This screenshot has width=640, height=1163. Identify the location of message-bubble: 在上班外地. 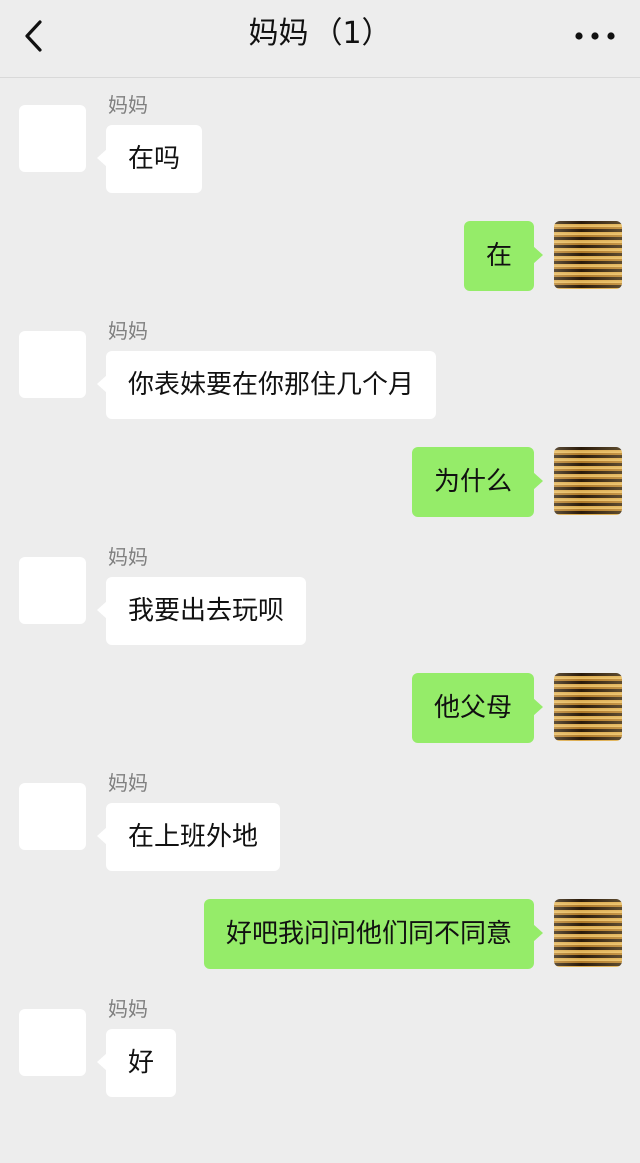
(188, 837).